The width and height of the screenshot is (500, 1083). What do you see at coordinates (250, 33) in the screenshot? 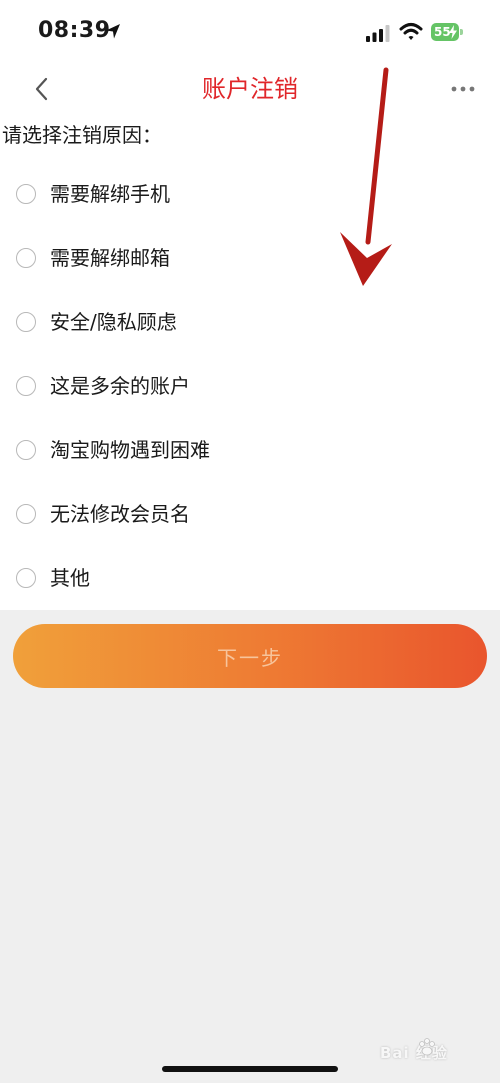
I see `status-bar: 08:39 55` at bounding box center [250, 33].